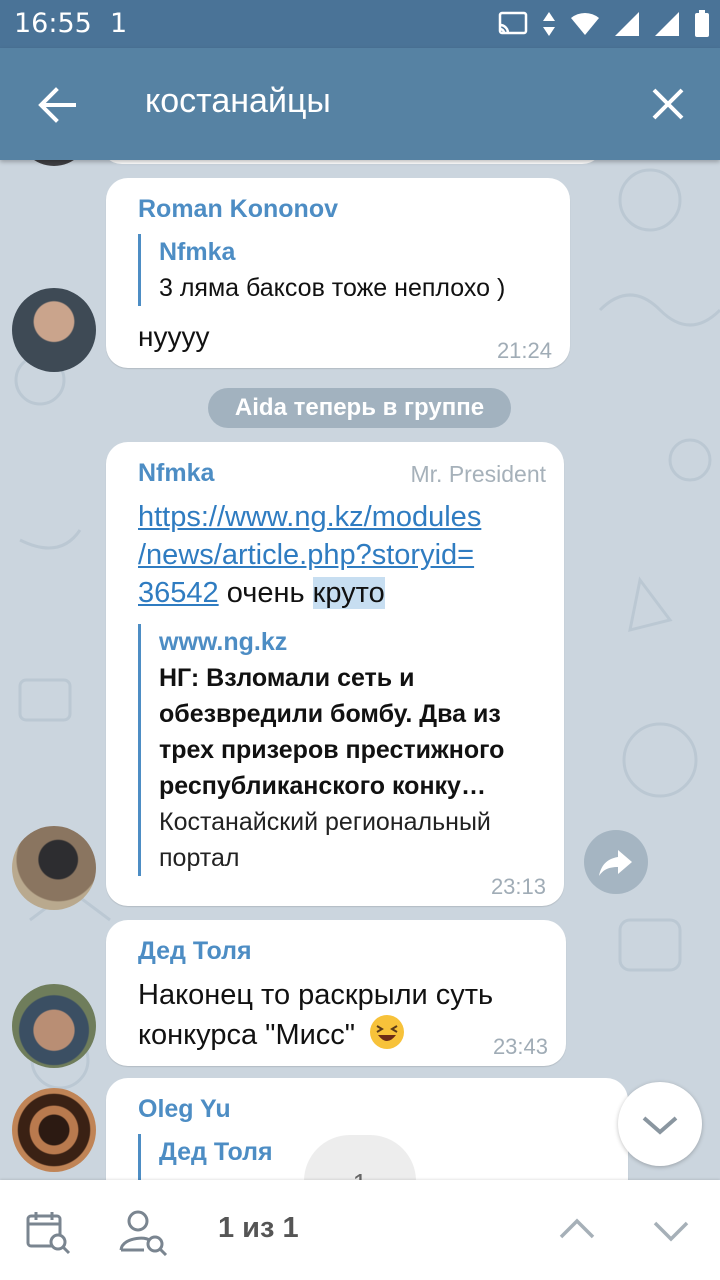 The width and height of the screenshot is (720, 1280). I want to click on search-app-bar: костанайцы, so click(360, 104).